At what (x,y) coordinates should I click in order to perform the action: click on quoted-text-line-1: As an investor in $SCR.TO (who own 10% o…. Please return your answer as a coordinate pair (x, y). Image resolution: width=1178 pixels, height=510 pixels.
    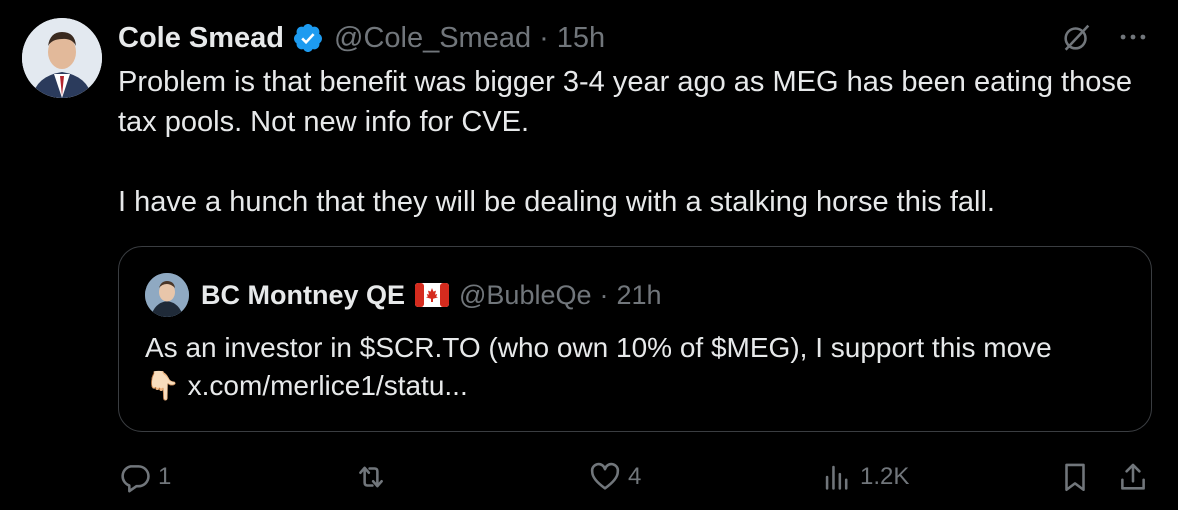
    Looking at the image, I should click on (598, 347).